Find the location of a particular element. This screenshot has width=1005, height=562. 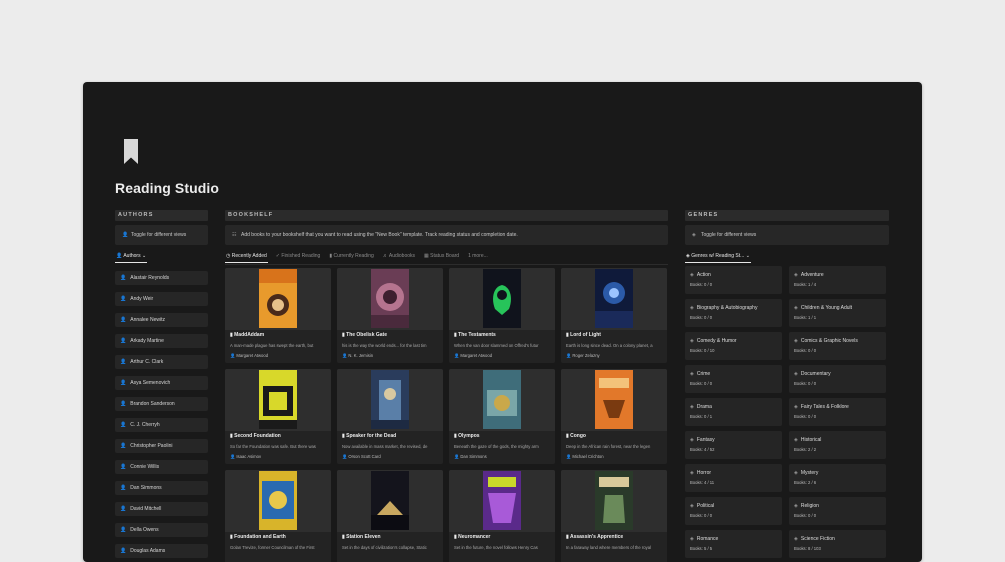

genre-card: ◈ Children & Young Adult Books: 1 / 1 is located at coordinates (837, 313).